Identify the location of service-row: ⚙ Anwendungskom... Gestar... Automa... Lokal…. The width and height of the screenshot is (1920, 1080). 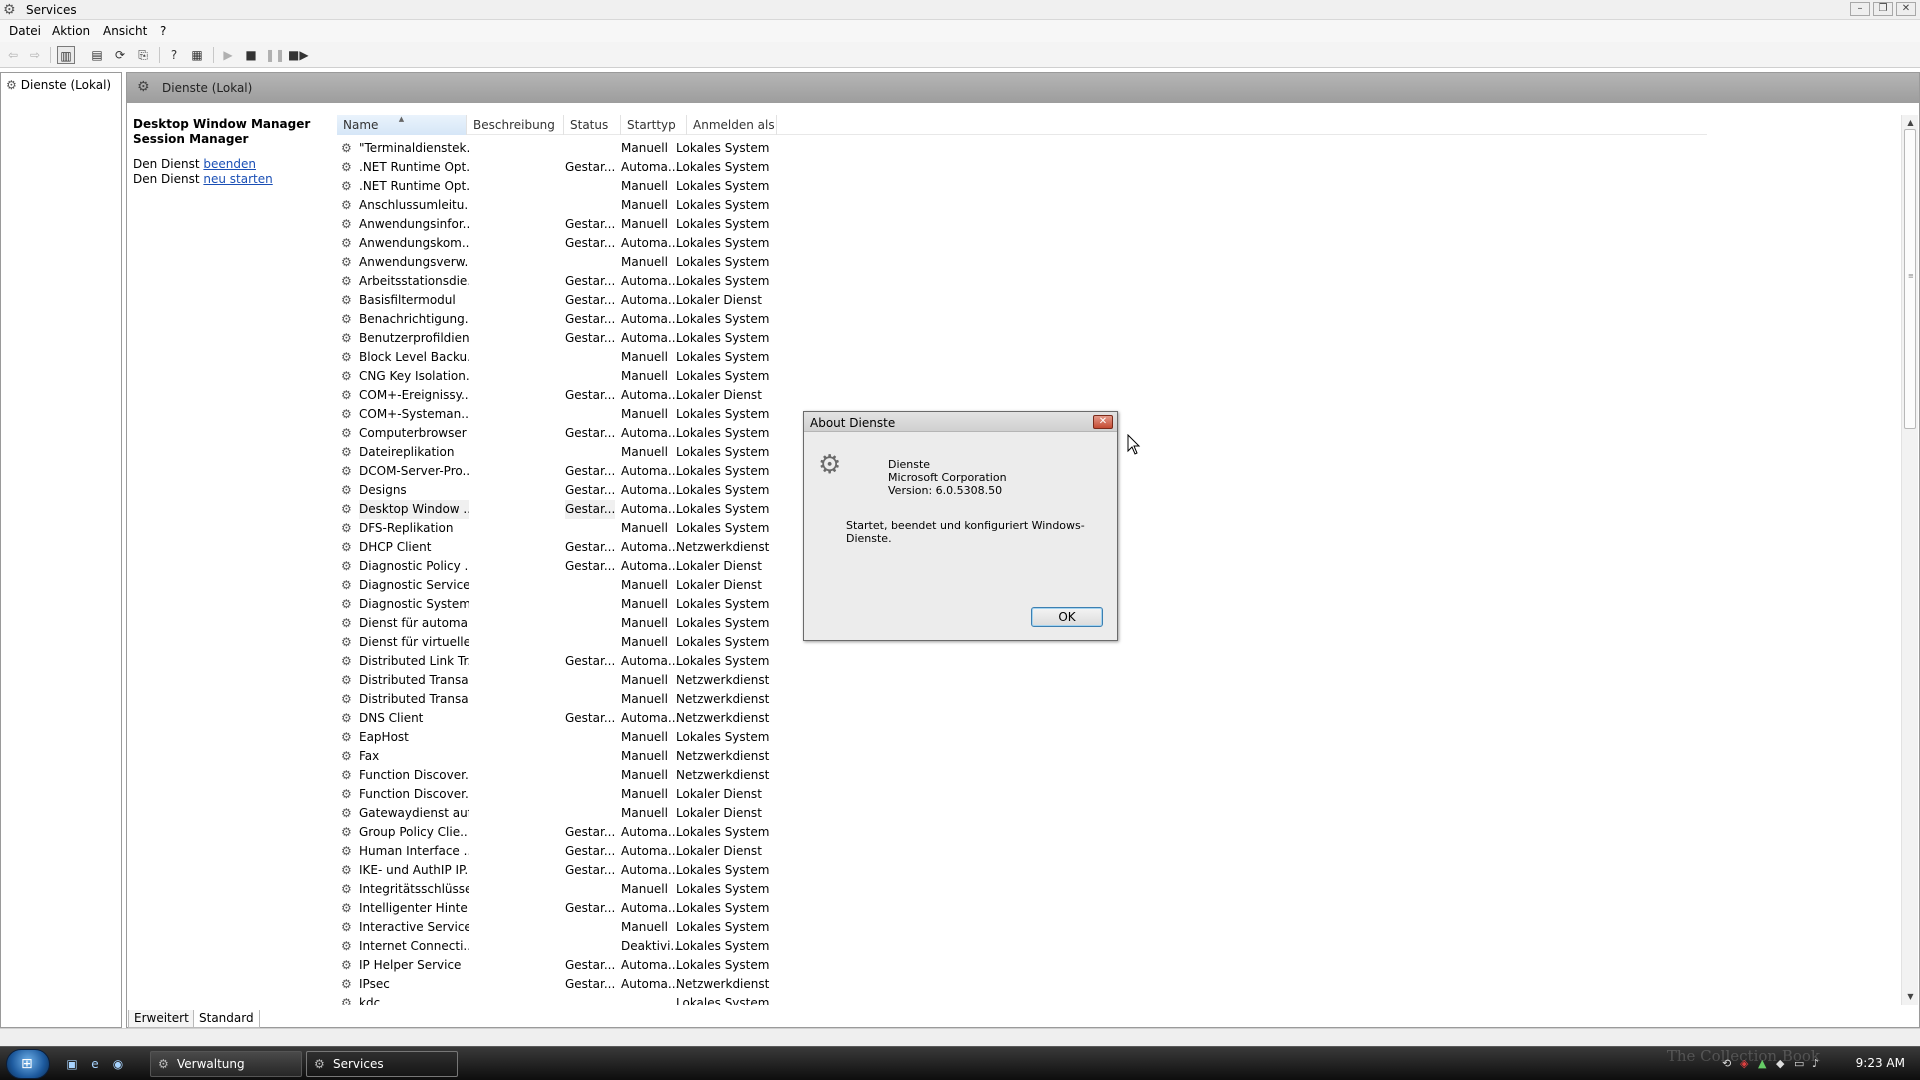
(1022, 243).